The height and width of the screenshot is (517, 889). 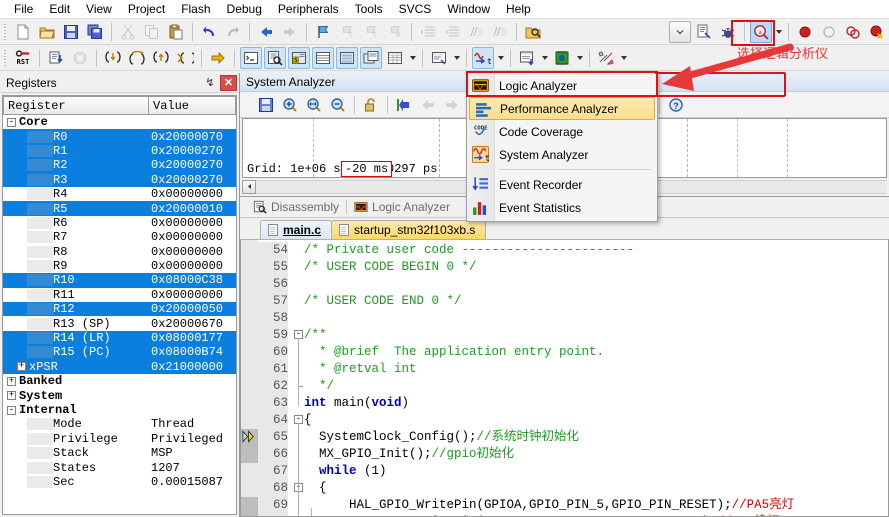 What do you see at coordinates (119, 237) in the screenshot?
I see `register-row: R7 0x00000000` at bounding box center [119, 237].